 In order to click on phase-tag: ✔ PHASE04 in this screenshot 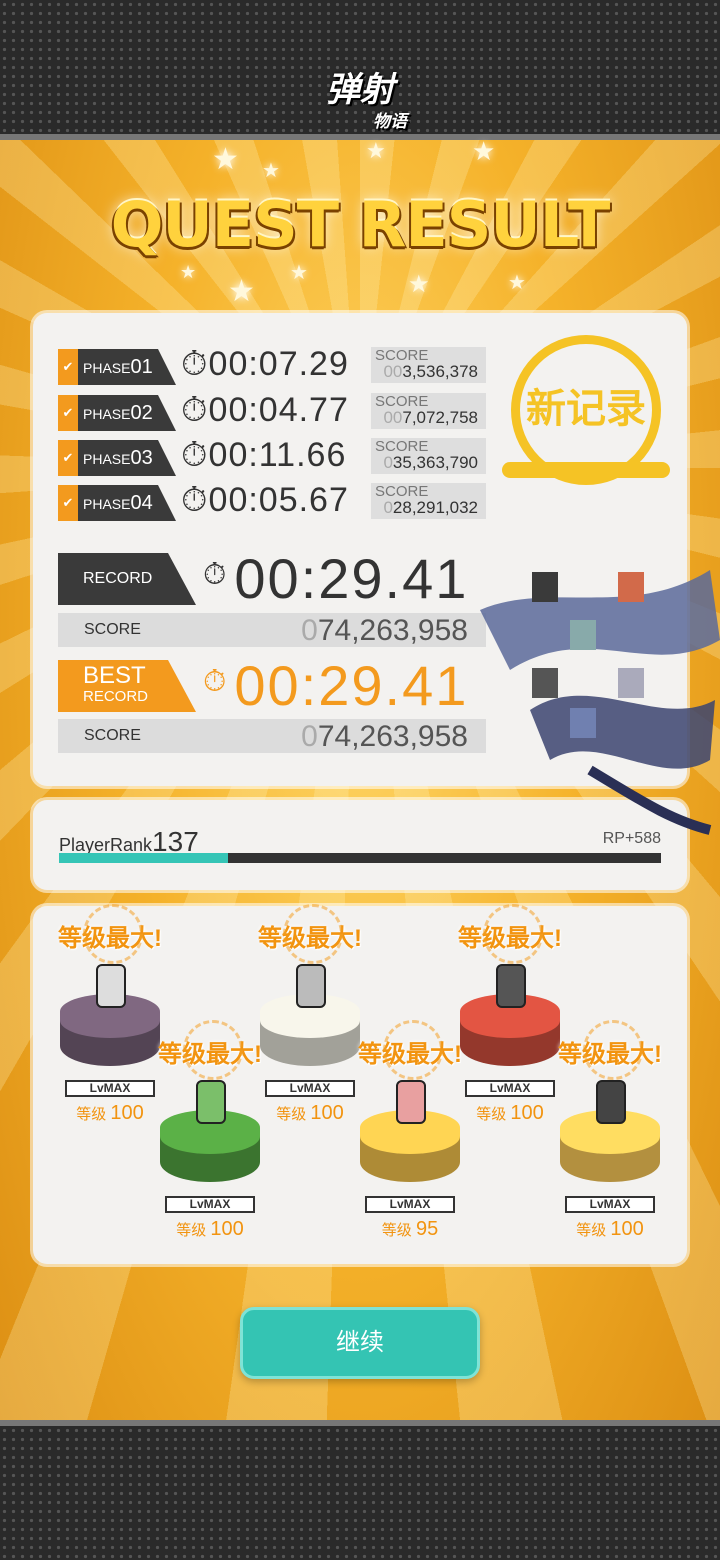, I will do `click(117, 503)`.